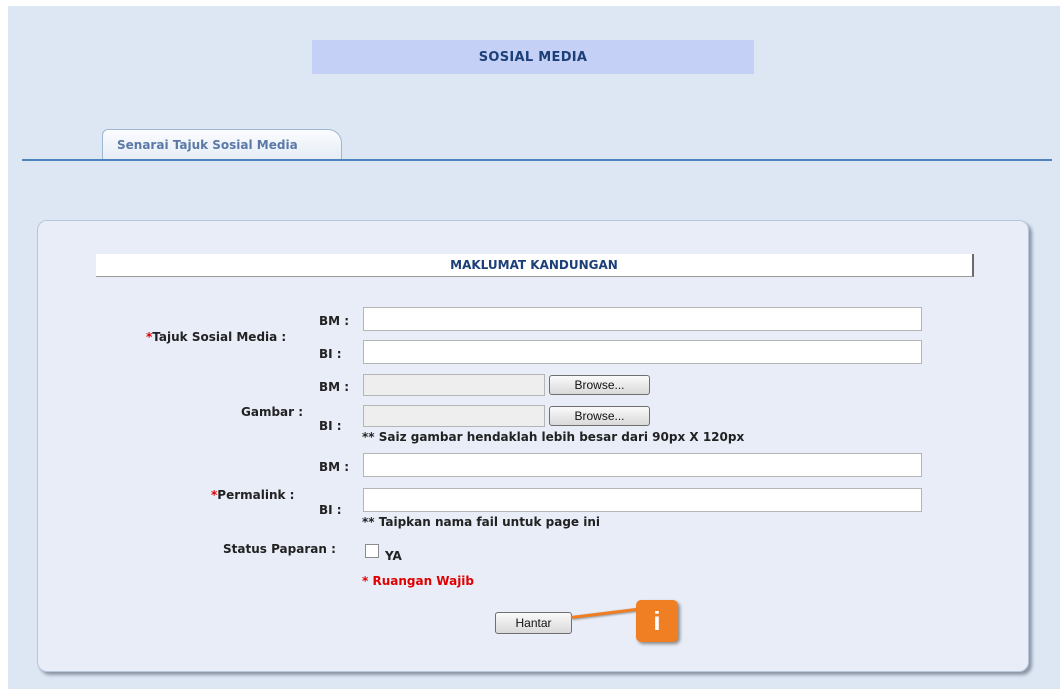 Image resolution: width=1060 pixels, height=689 pixels. Describe the element at coordinates (454, 416) in the screenshot. I see `gambar-bi-file-field` at that location.